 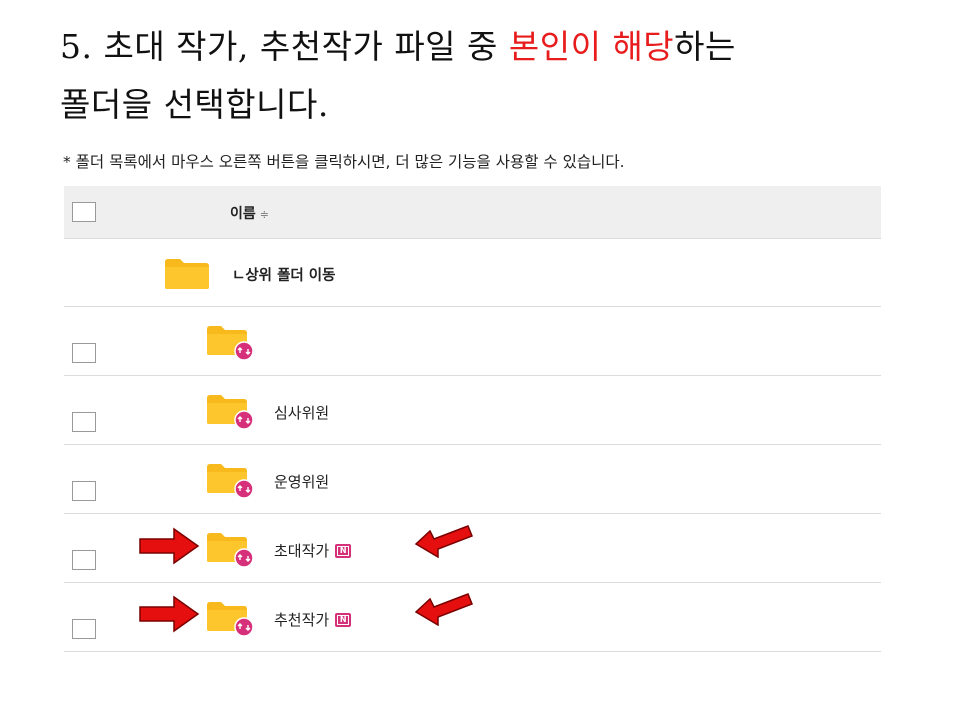 What do you see at coordinates (591, 46) in the screenshot?
I see `heading-highlight: 본인이 해당` at bounding box center [591, 46].